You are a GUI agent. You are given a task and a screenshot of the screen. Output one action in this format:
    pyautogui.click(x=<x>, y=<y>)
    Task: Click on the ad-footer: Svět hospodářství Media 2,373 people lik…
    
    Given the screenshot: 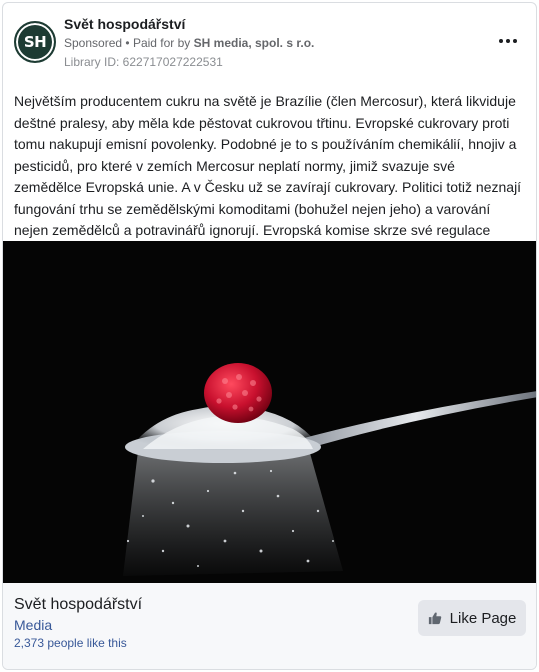 What is the action you would take?
    pyautogui.click(x=269, y=626)
    